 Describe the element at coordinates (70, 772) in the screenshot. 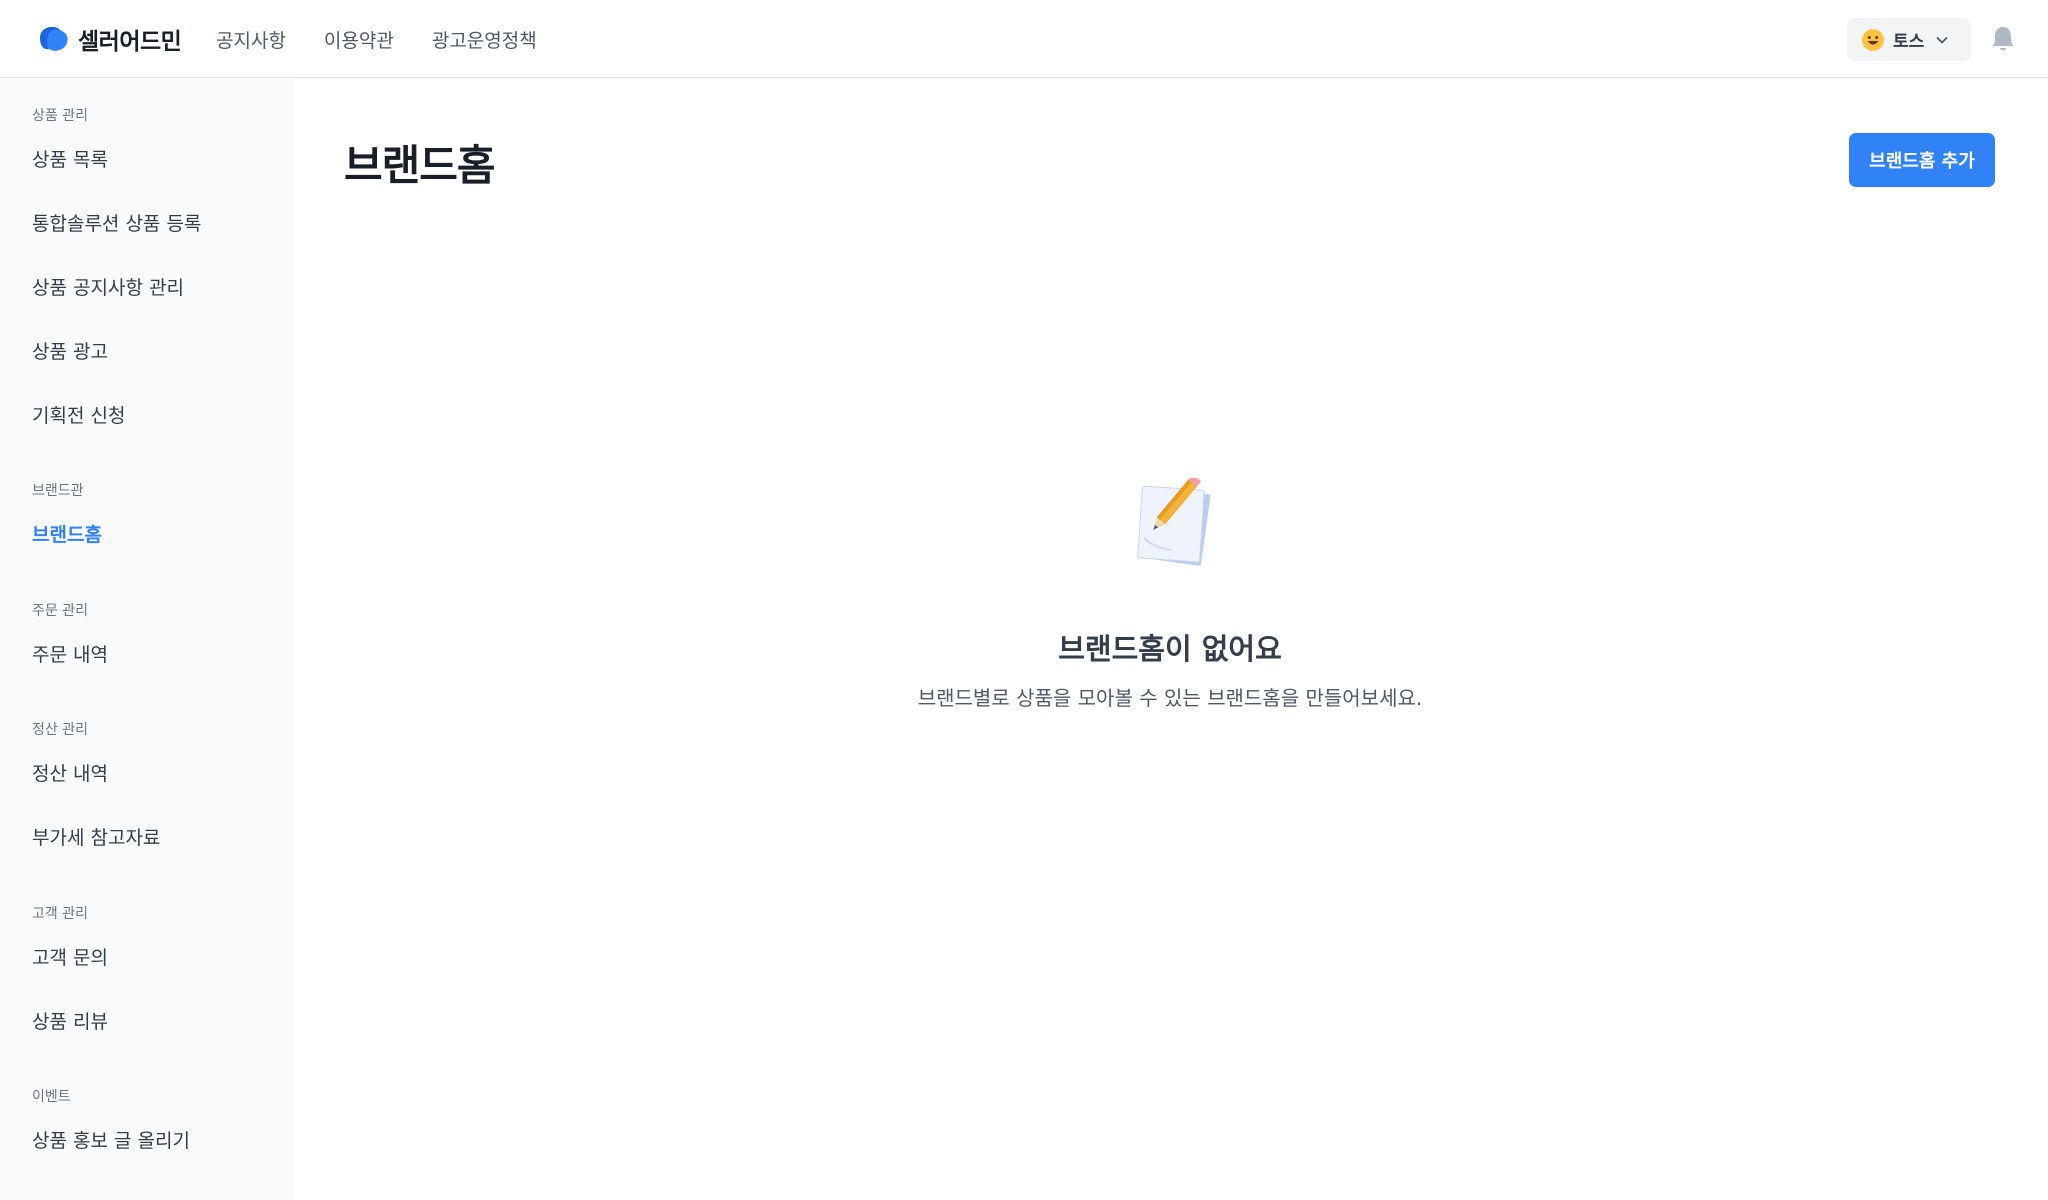

I see `sidebar-item-settlement-history: 정산 내역` at that location.